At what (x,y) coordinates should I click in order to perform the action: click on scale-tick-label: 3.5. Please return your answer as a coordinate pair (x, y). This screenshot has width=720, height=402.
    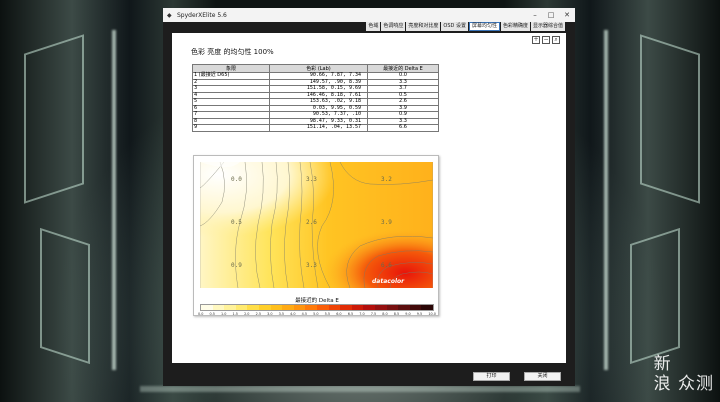
    Looking at the image, I should click on (281, 314).